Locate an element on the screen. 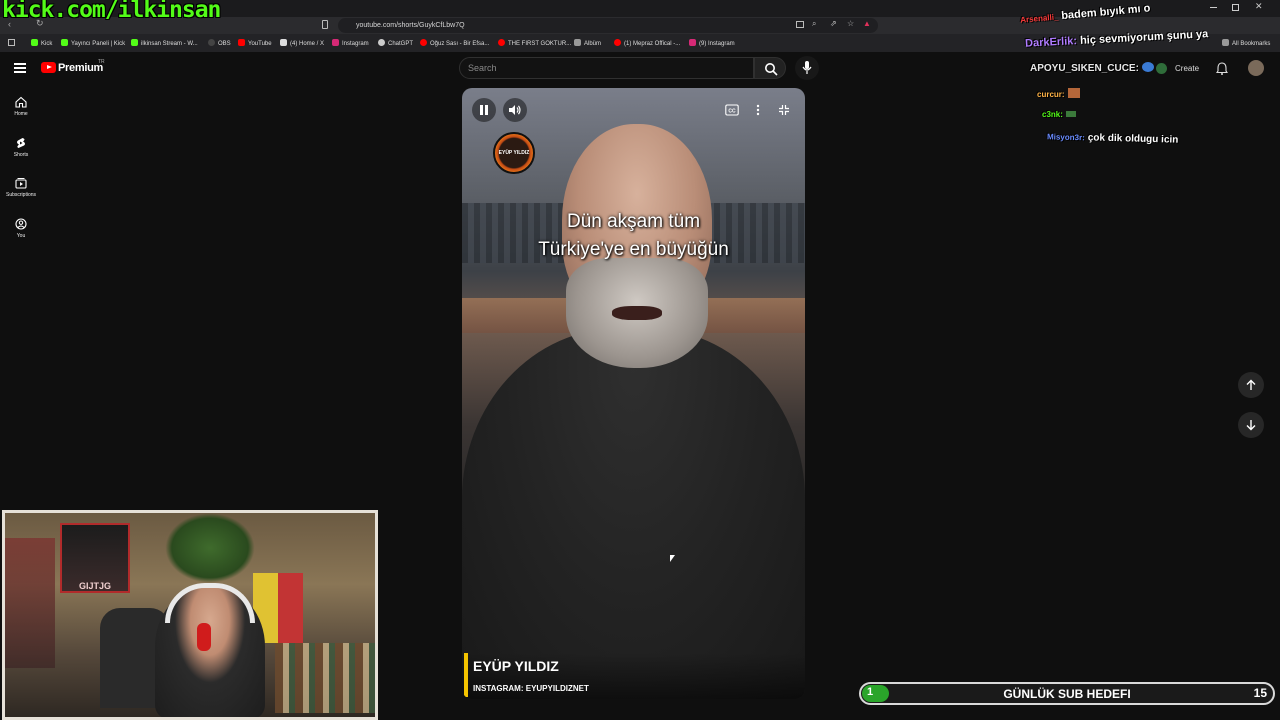 The width and height of the screenshot is (1280, 720). chat-message: APOYU_SIKEN_CUCE: is located at coordinates (1092, 68).